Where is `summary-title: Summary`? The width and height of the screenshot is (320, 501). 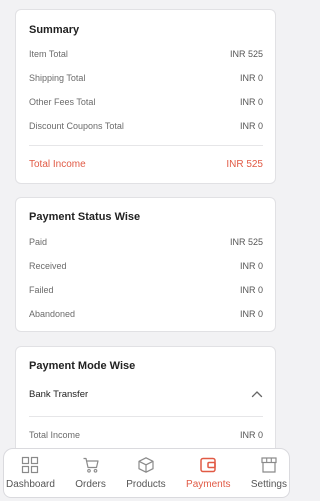 summary-title: Summary is located at coordinates (54, 30).